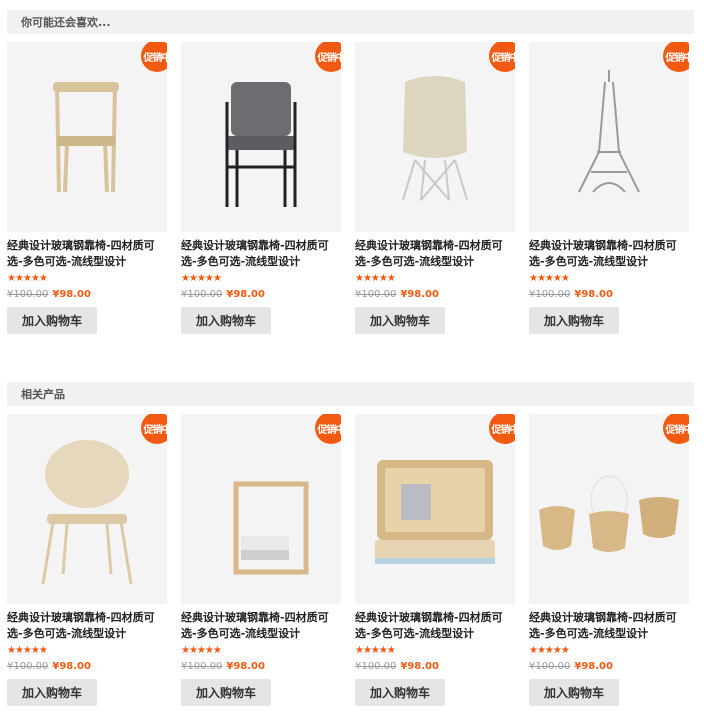  I want to click on wooden-cups-icon, so click(609, 513).